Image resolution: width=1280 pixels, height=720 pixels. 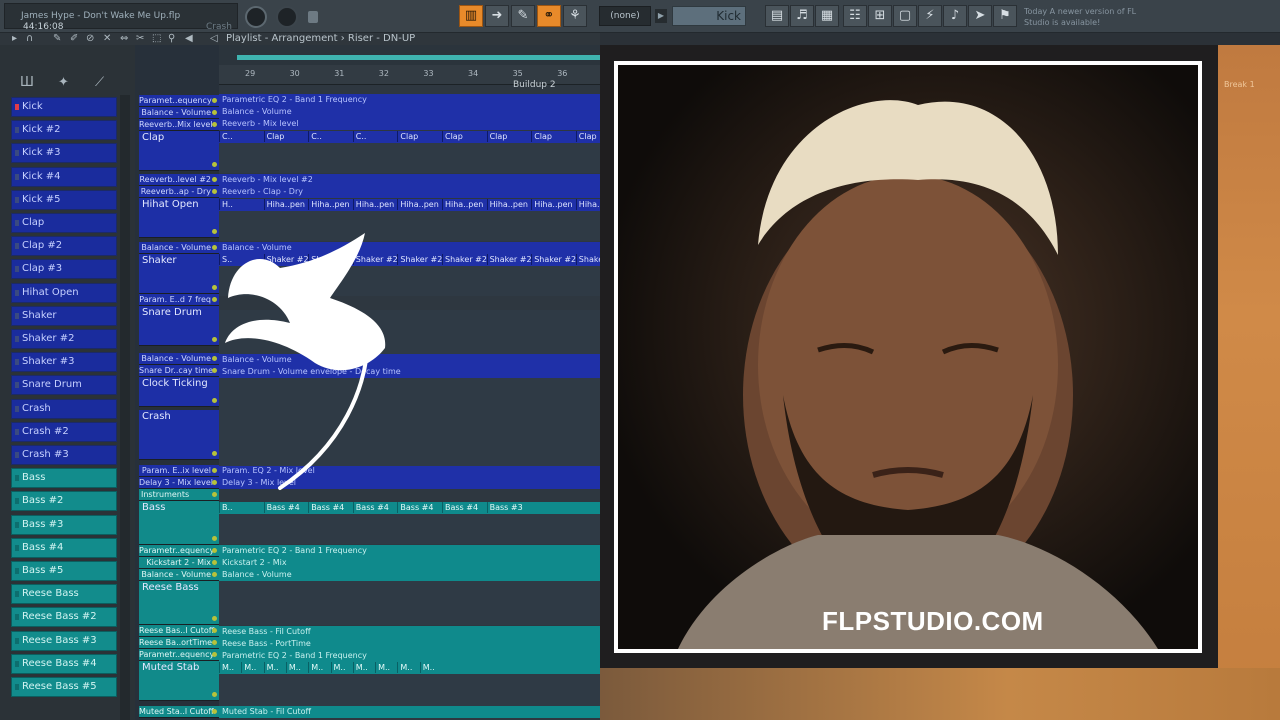 I want to click on channel-button: Crash #2, so click(x=64, y=431).